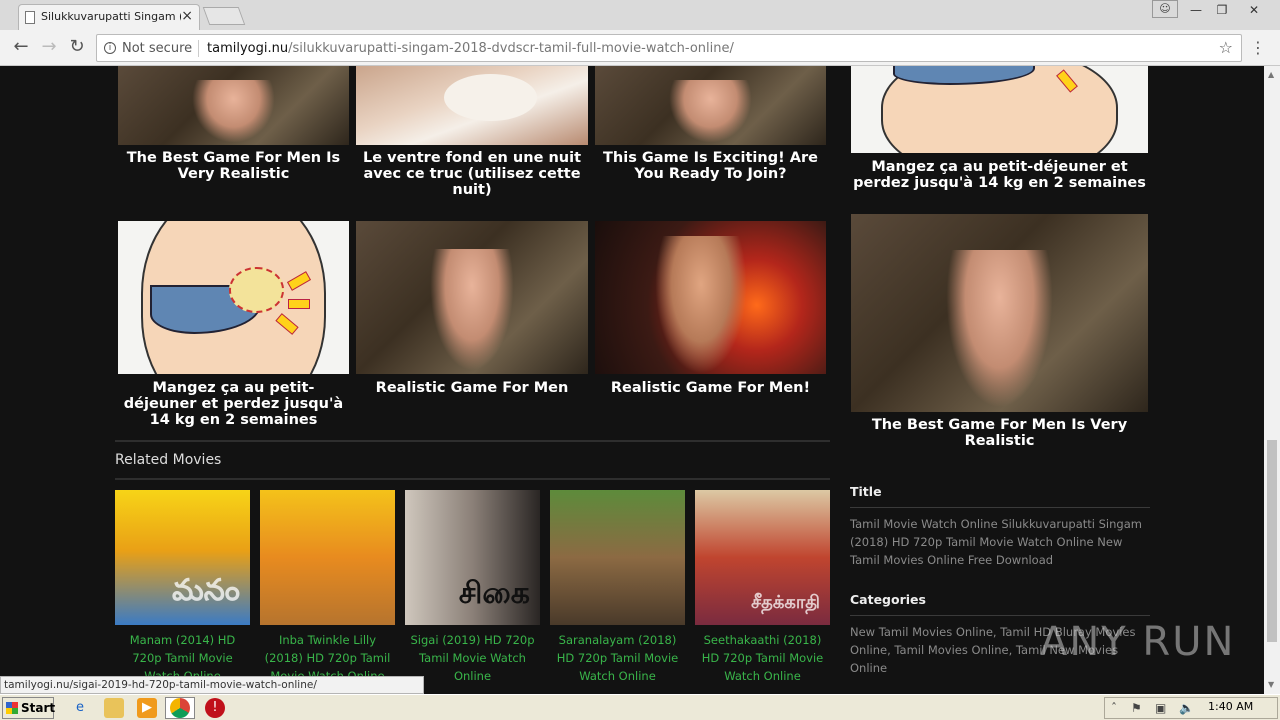  I want to click on user-icon: ☺, so click(1165, 9).